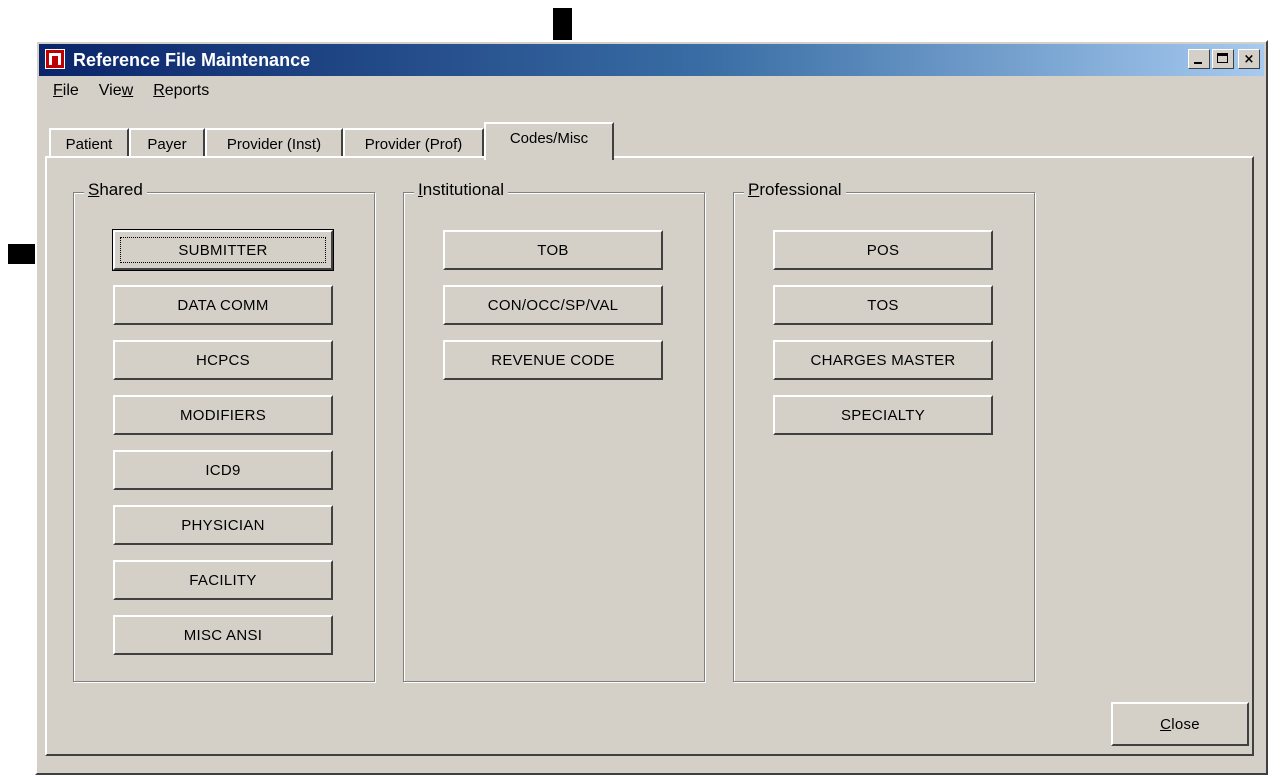  I want to click on window-title: Reference File Maintenance, so click(192, 60).